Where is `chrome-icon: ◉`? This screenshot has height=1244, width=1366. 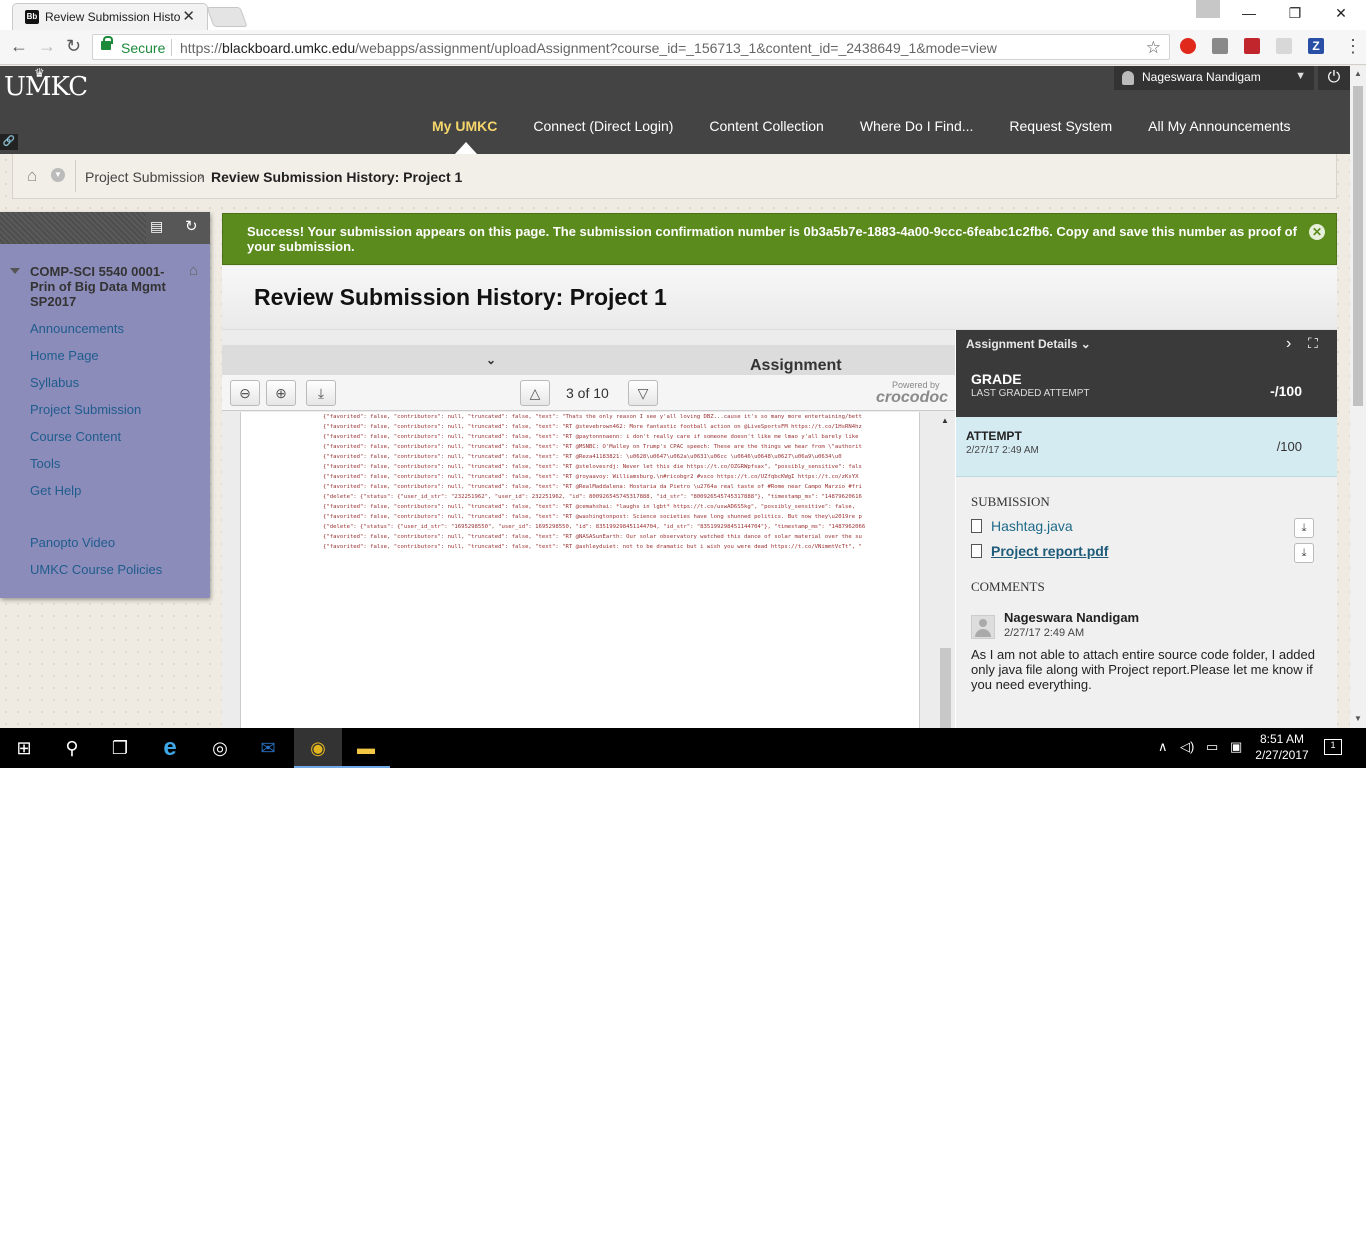
chrome-icon: ◉ is located at coordinates (318, 748).